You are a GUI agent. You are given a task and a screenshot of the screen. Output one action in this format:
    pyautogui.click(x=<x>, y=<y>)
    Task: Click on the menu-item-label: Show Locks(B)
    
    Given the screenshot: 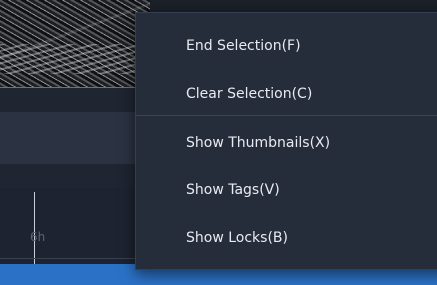 What is the action you would take?
    pyautogui.click(x=237, y=238)
    